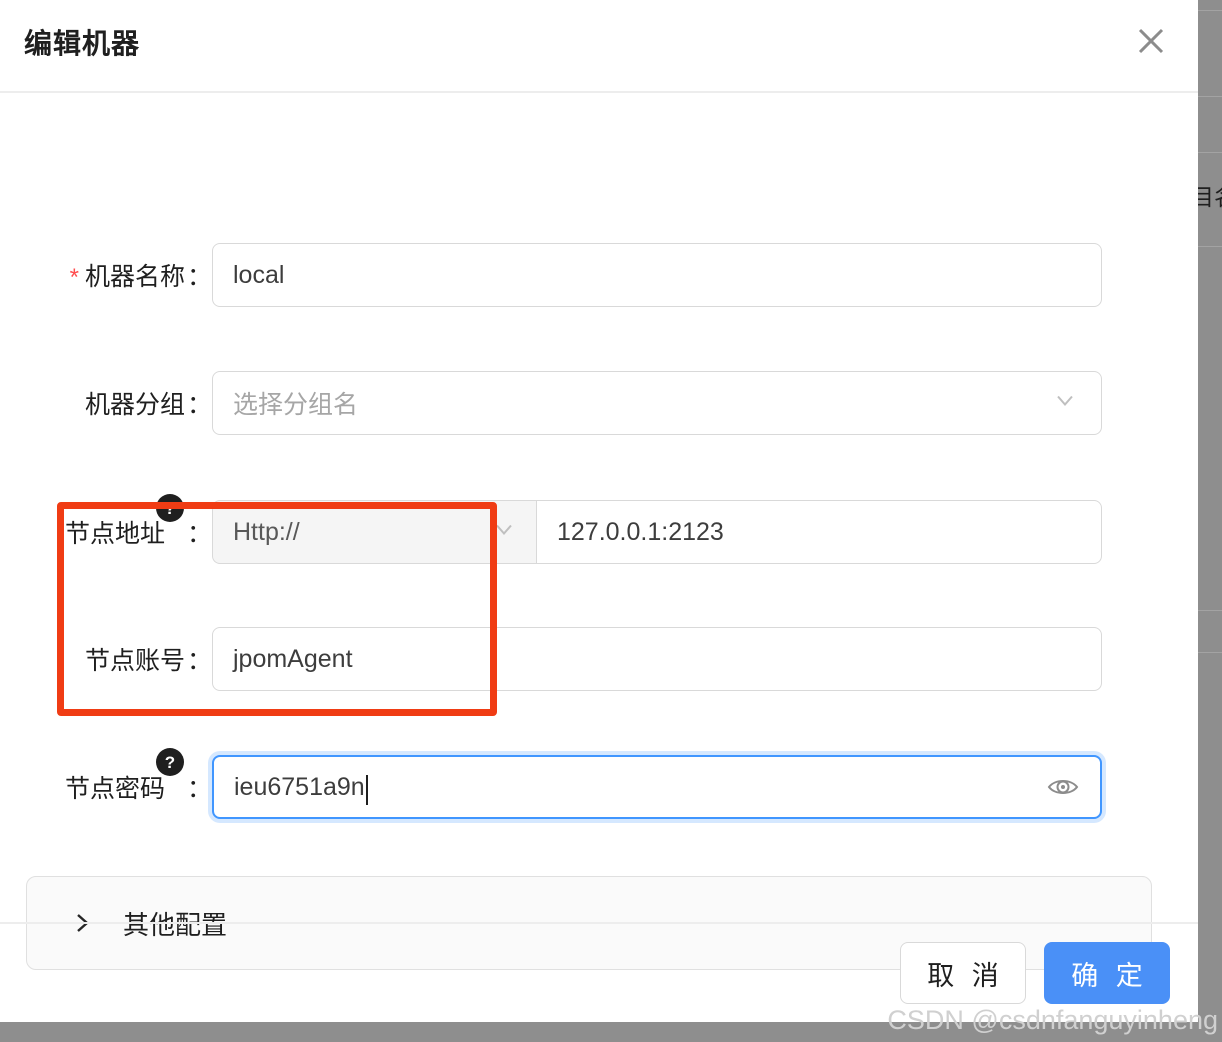  I want to click on form-item-node-password: 节点密码 ? ： ieu6751a9n, so click(599, 783).